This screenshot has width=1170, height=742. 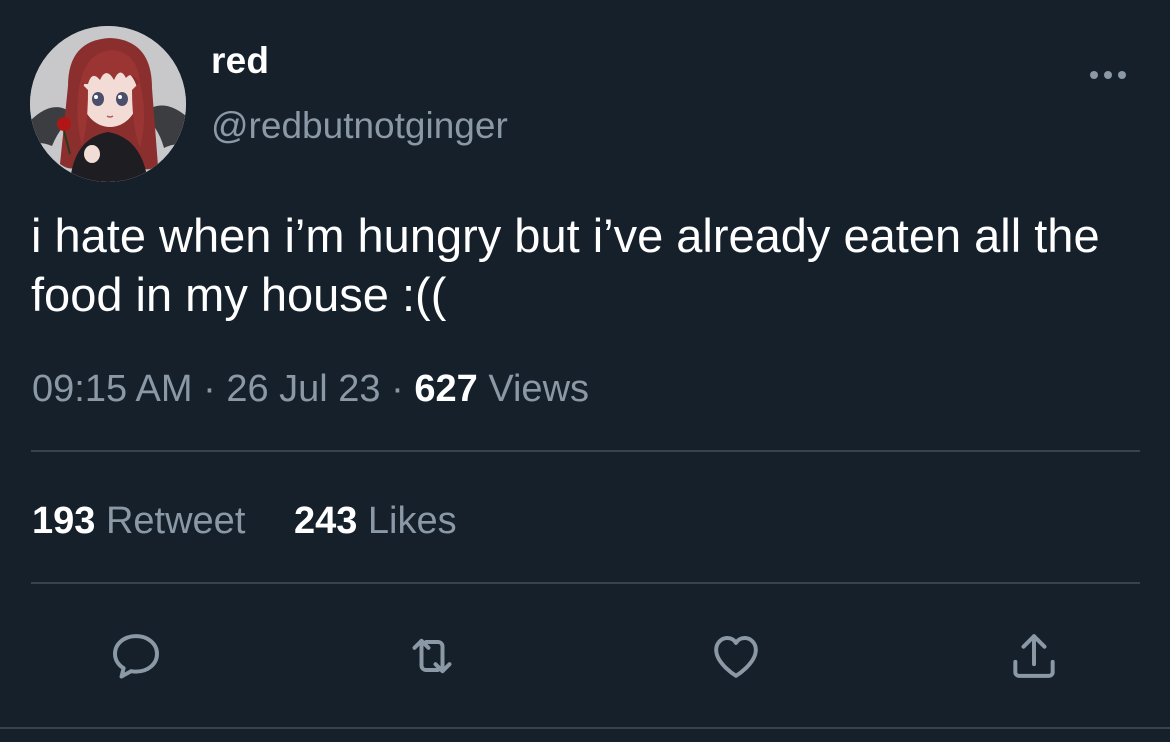 I want to click on likes-label: Likes, so click(x=412, y=521).